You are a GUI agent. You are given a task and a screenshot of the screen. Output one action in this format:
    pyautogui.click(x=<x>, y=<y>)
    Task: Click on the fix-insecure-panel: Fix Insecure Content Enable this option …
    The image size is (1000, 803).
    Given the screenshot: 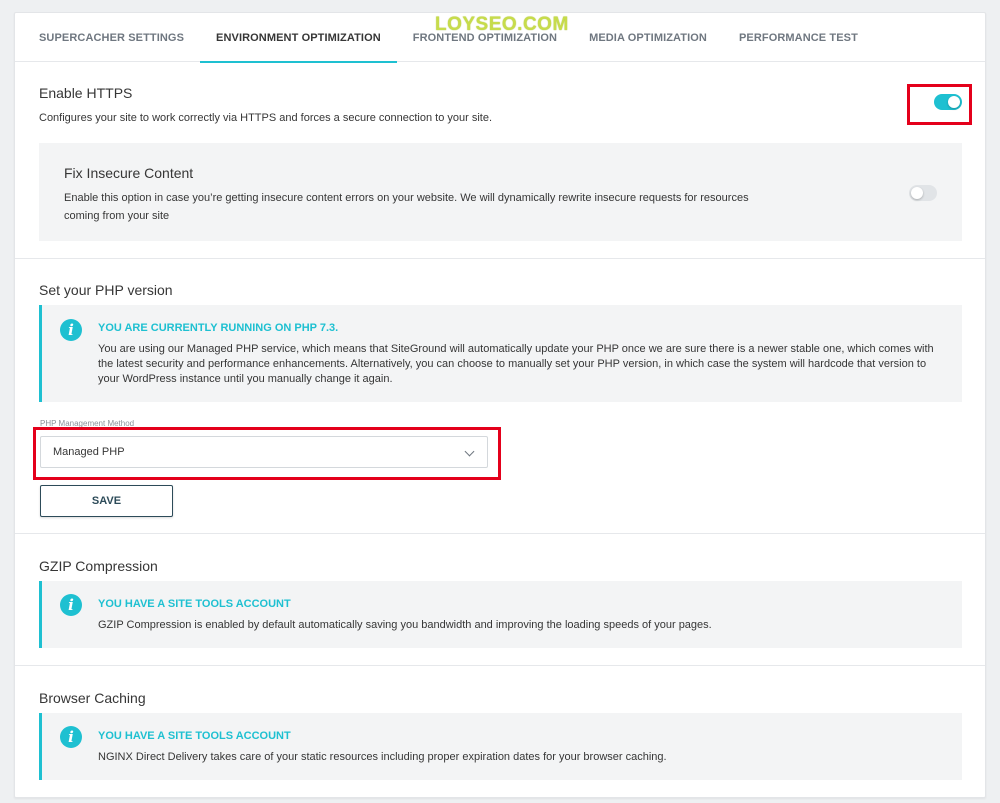 What is the action you would take?
    pyautogui.click(x=500, y=192)
    